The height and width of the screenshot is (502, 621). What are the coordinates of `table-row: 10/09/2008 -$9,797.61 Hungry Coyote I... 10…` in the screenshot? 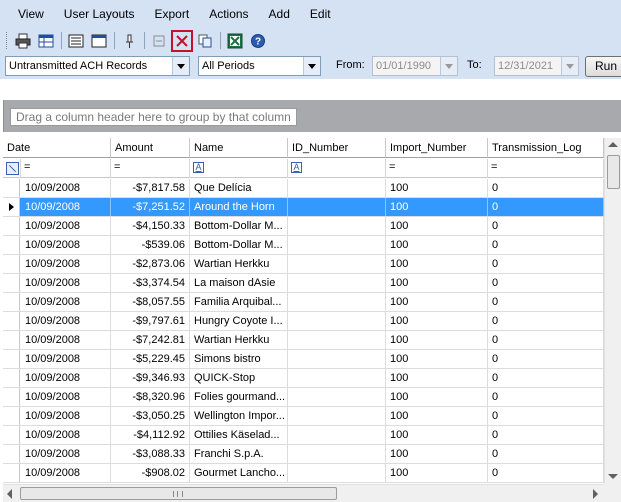 It's located at (303, 321).